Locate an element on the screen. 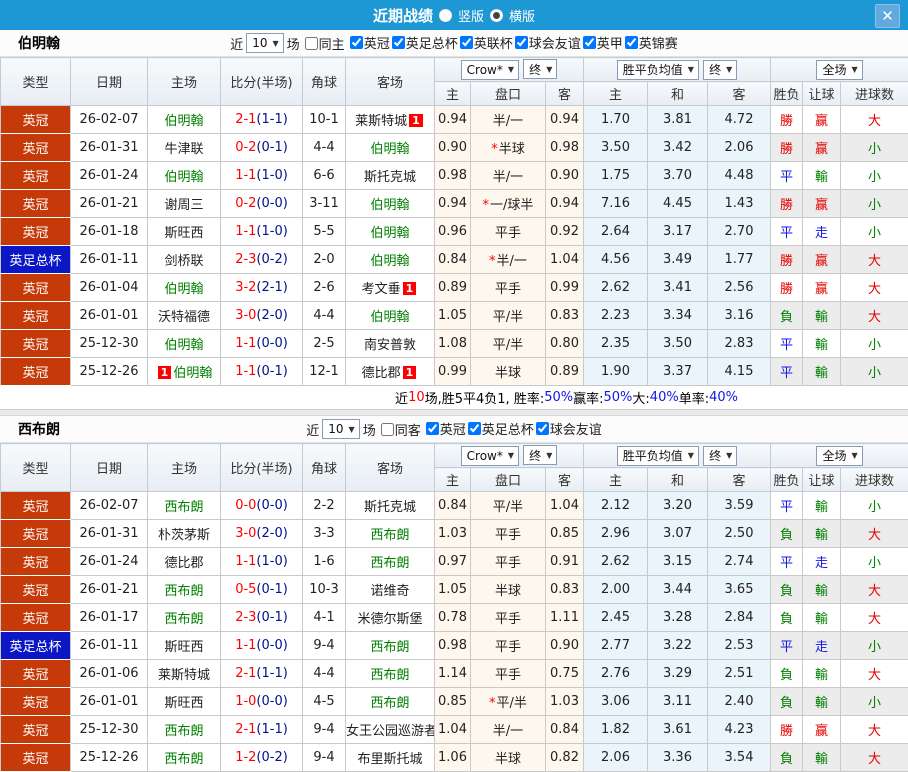  match-type: 英冠 is located at coordinates (36, 562).